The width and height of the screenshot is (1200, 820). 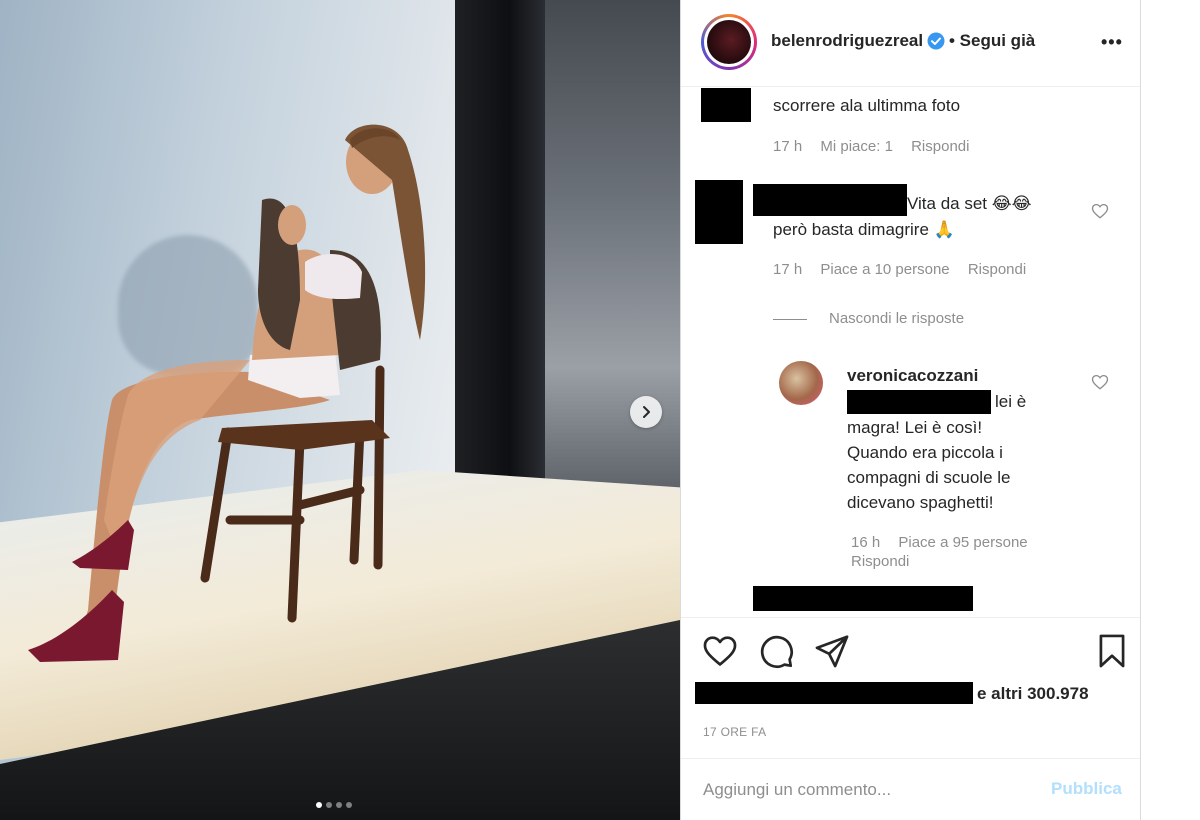 I want to click on reply-username: veronicacozzani, so click(x=912, y=375).